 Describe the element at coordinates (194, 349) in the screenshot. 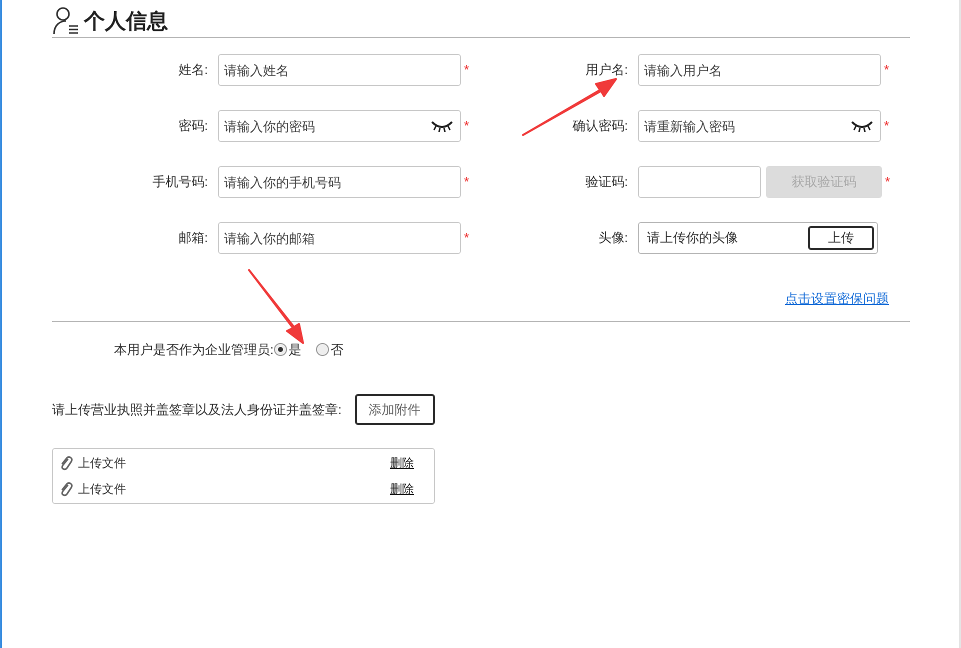

I see `admin-question: 本用户是否作为企业管理员:` at that location.